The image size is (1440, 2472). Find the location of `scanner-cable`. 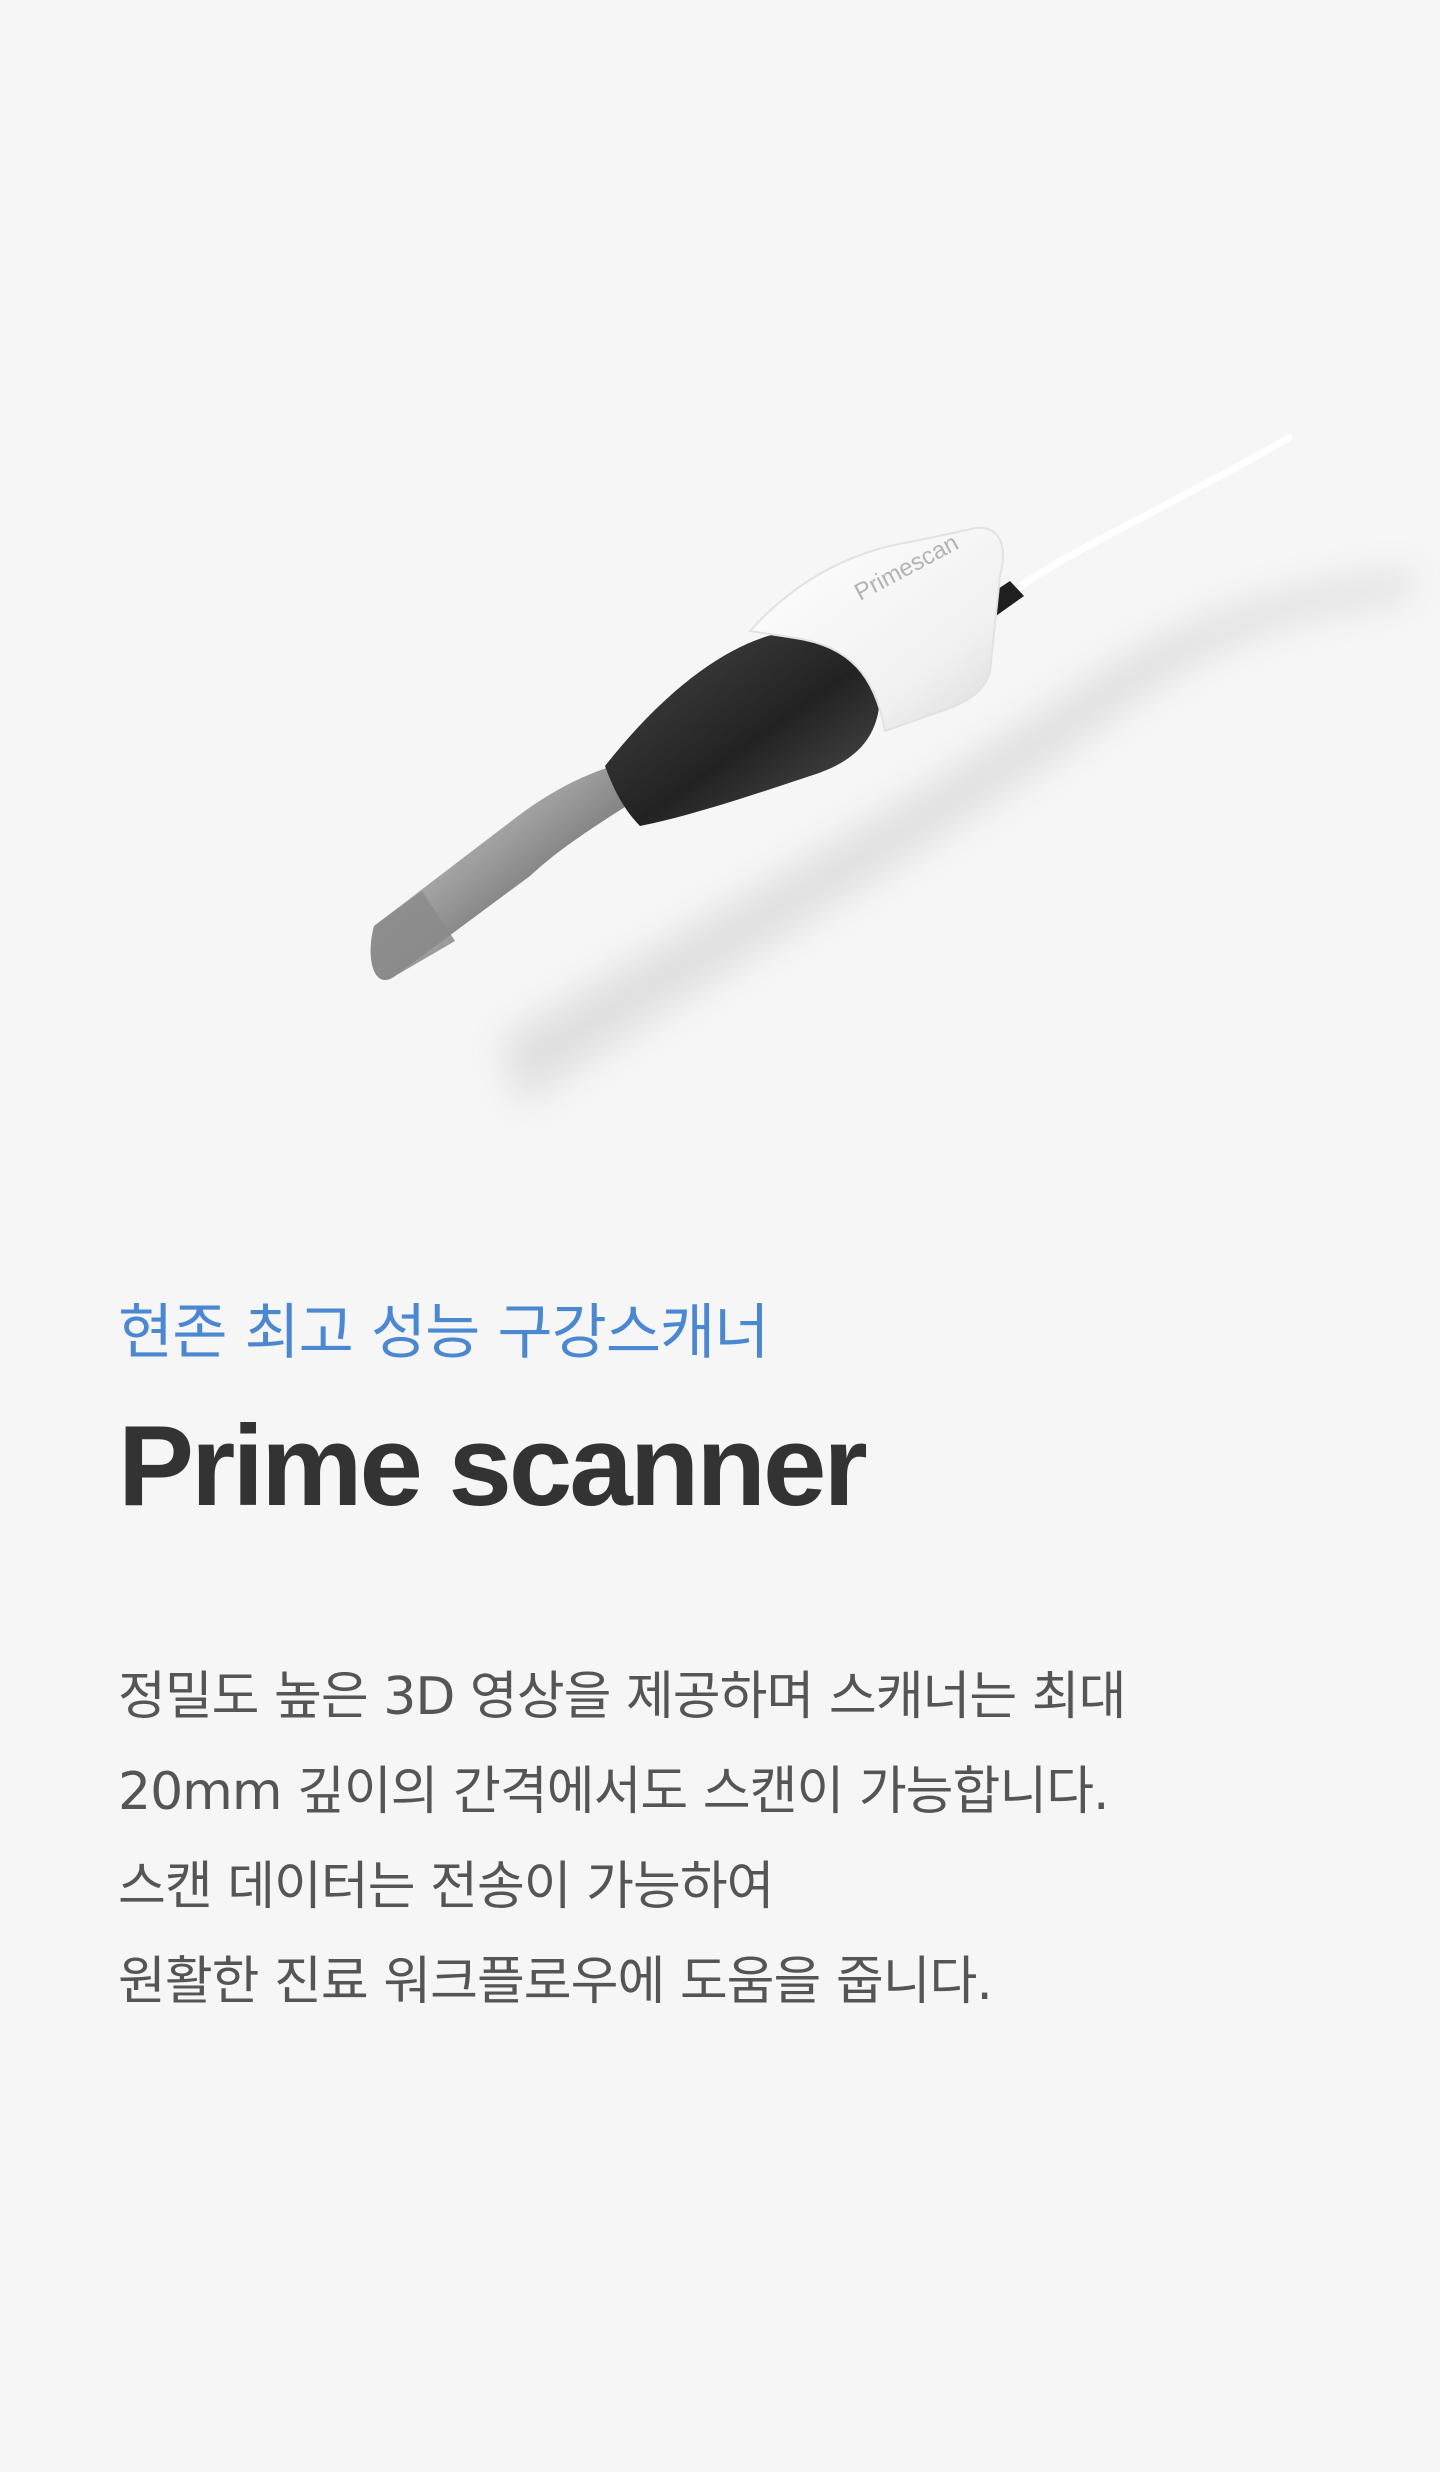

scanner-cable is located at coordinates (1151, 514).